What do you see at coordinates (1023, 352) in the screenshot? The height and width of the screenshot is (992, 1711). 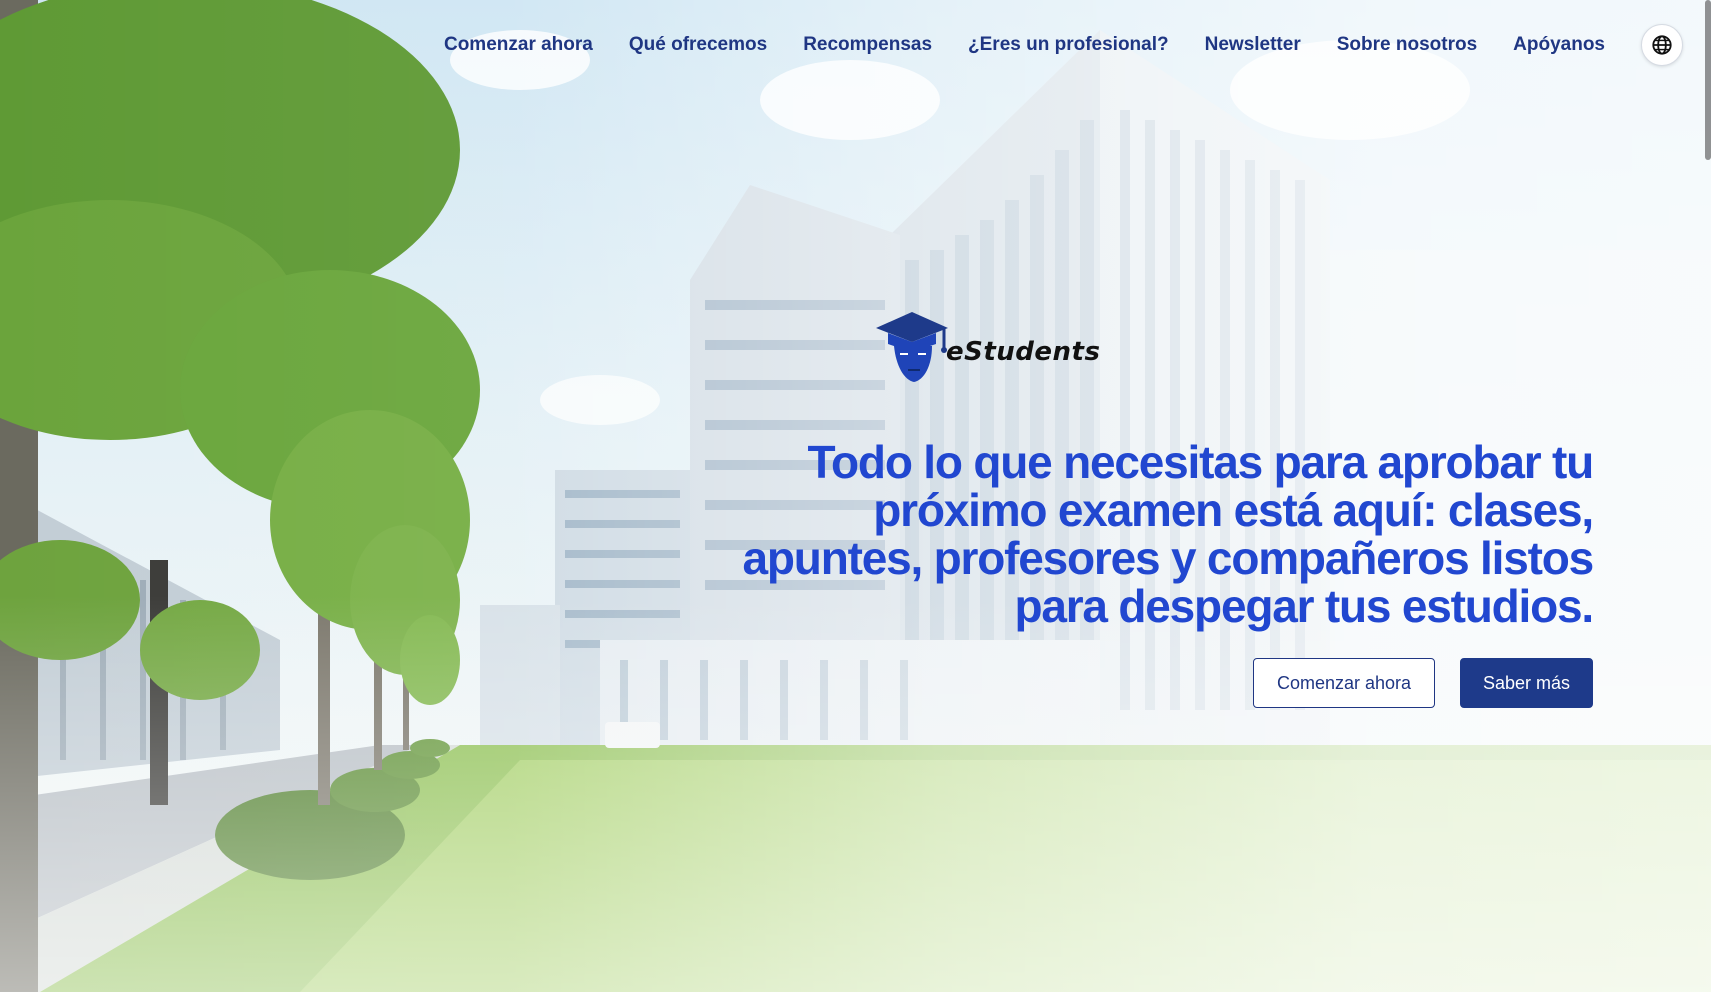 I see `logo-wordmark: eStudents` at bounding box center [1023, 352].